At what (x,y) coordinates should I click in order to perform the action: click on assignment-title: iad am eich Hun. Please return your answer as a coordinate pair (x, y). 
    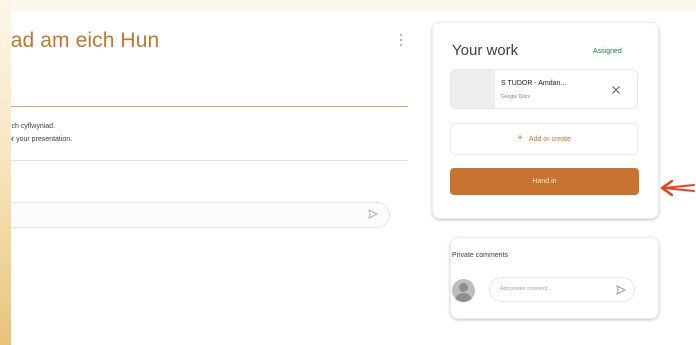
    Looking at the image, I should click on (83, 40).